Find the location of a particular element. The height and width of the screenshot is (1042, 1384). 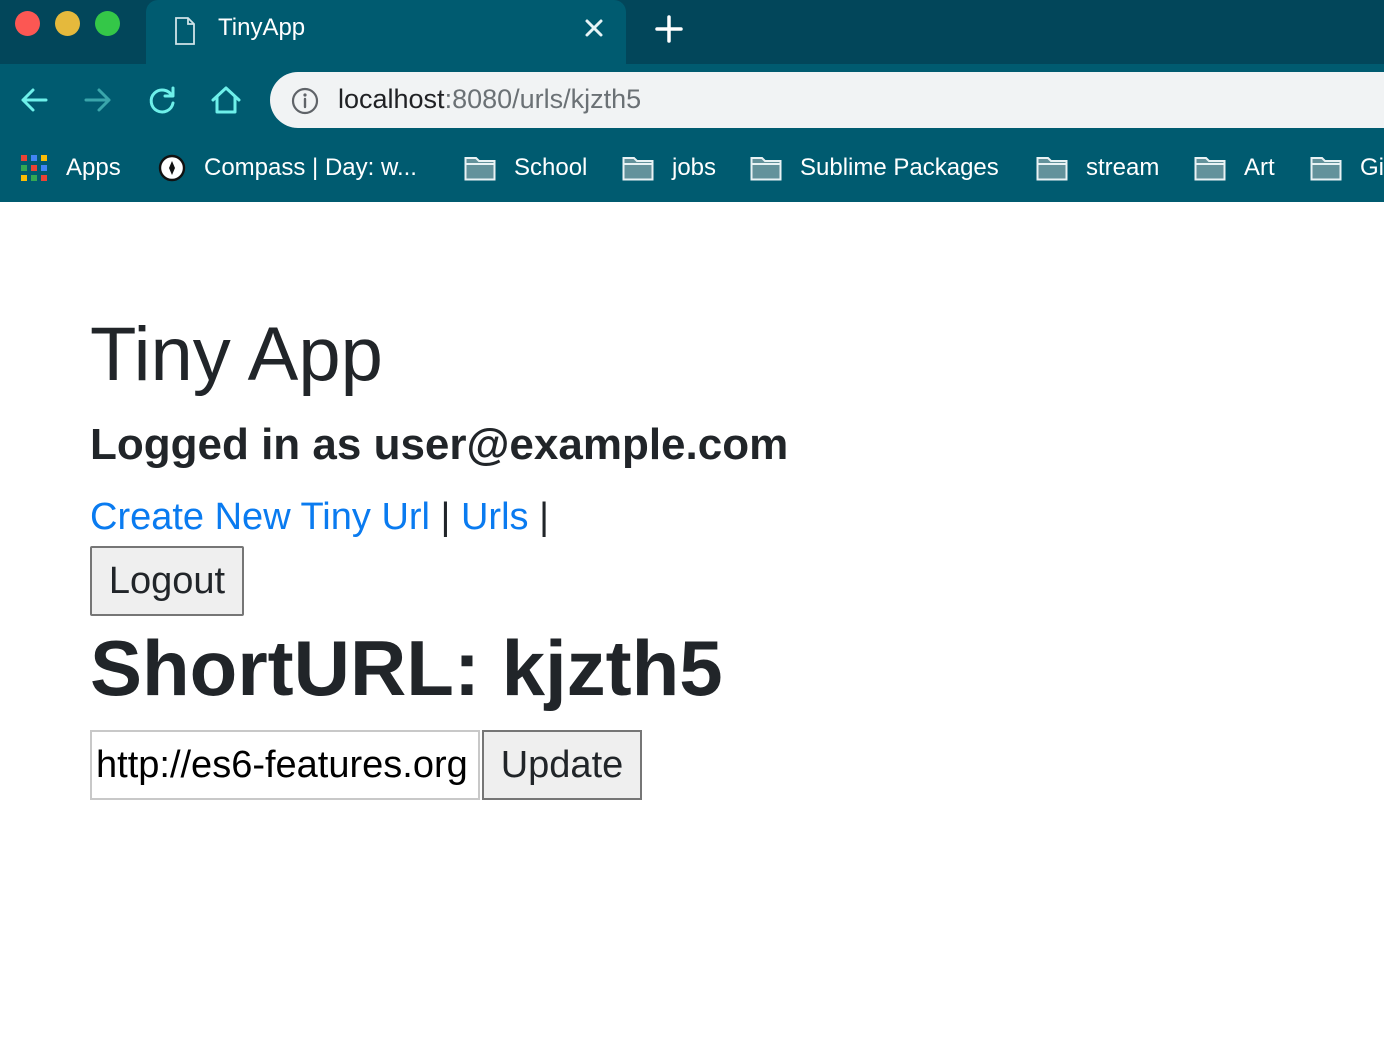

address-bar: localhost:8080/urls/kjzth5 is located at coordinates (827, 100).